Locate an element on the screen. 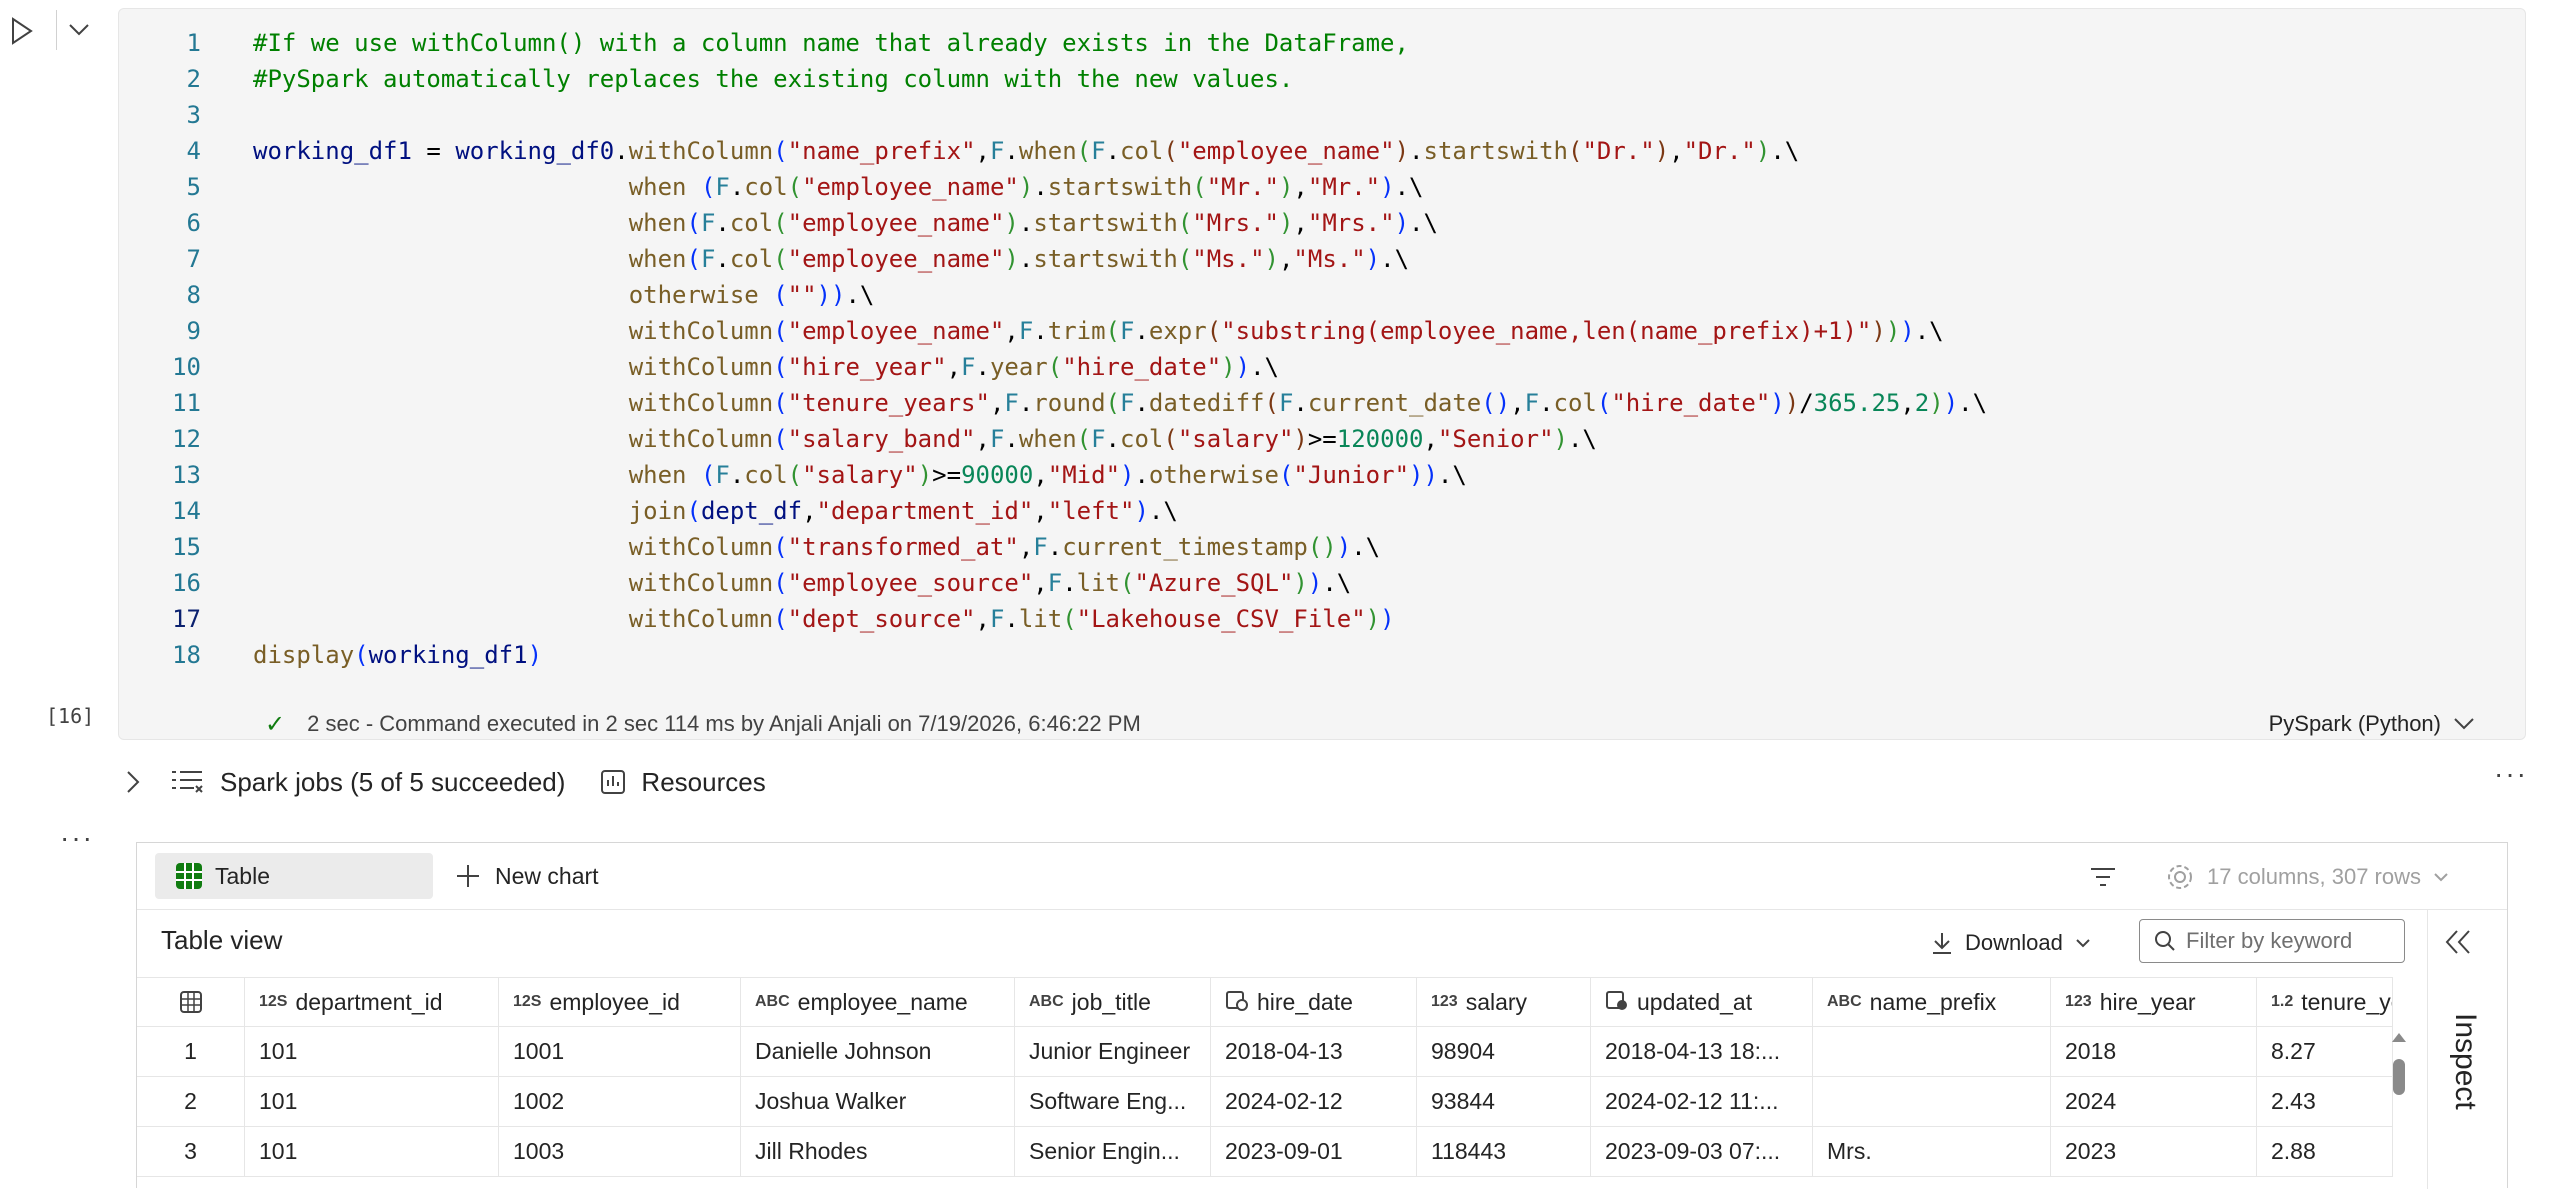 The height and width of the screenshot is (1189, 2558). column-header-employee-id: 12S employee_id is located at coordinates (620, 1002).